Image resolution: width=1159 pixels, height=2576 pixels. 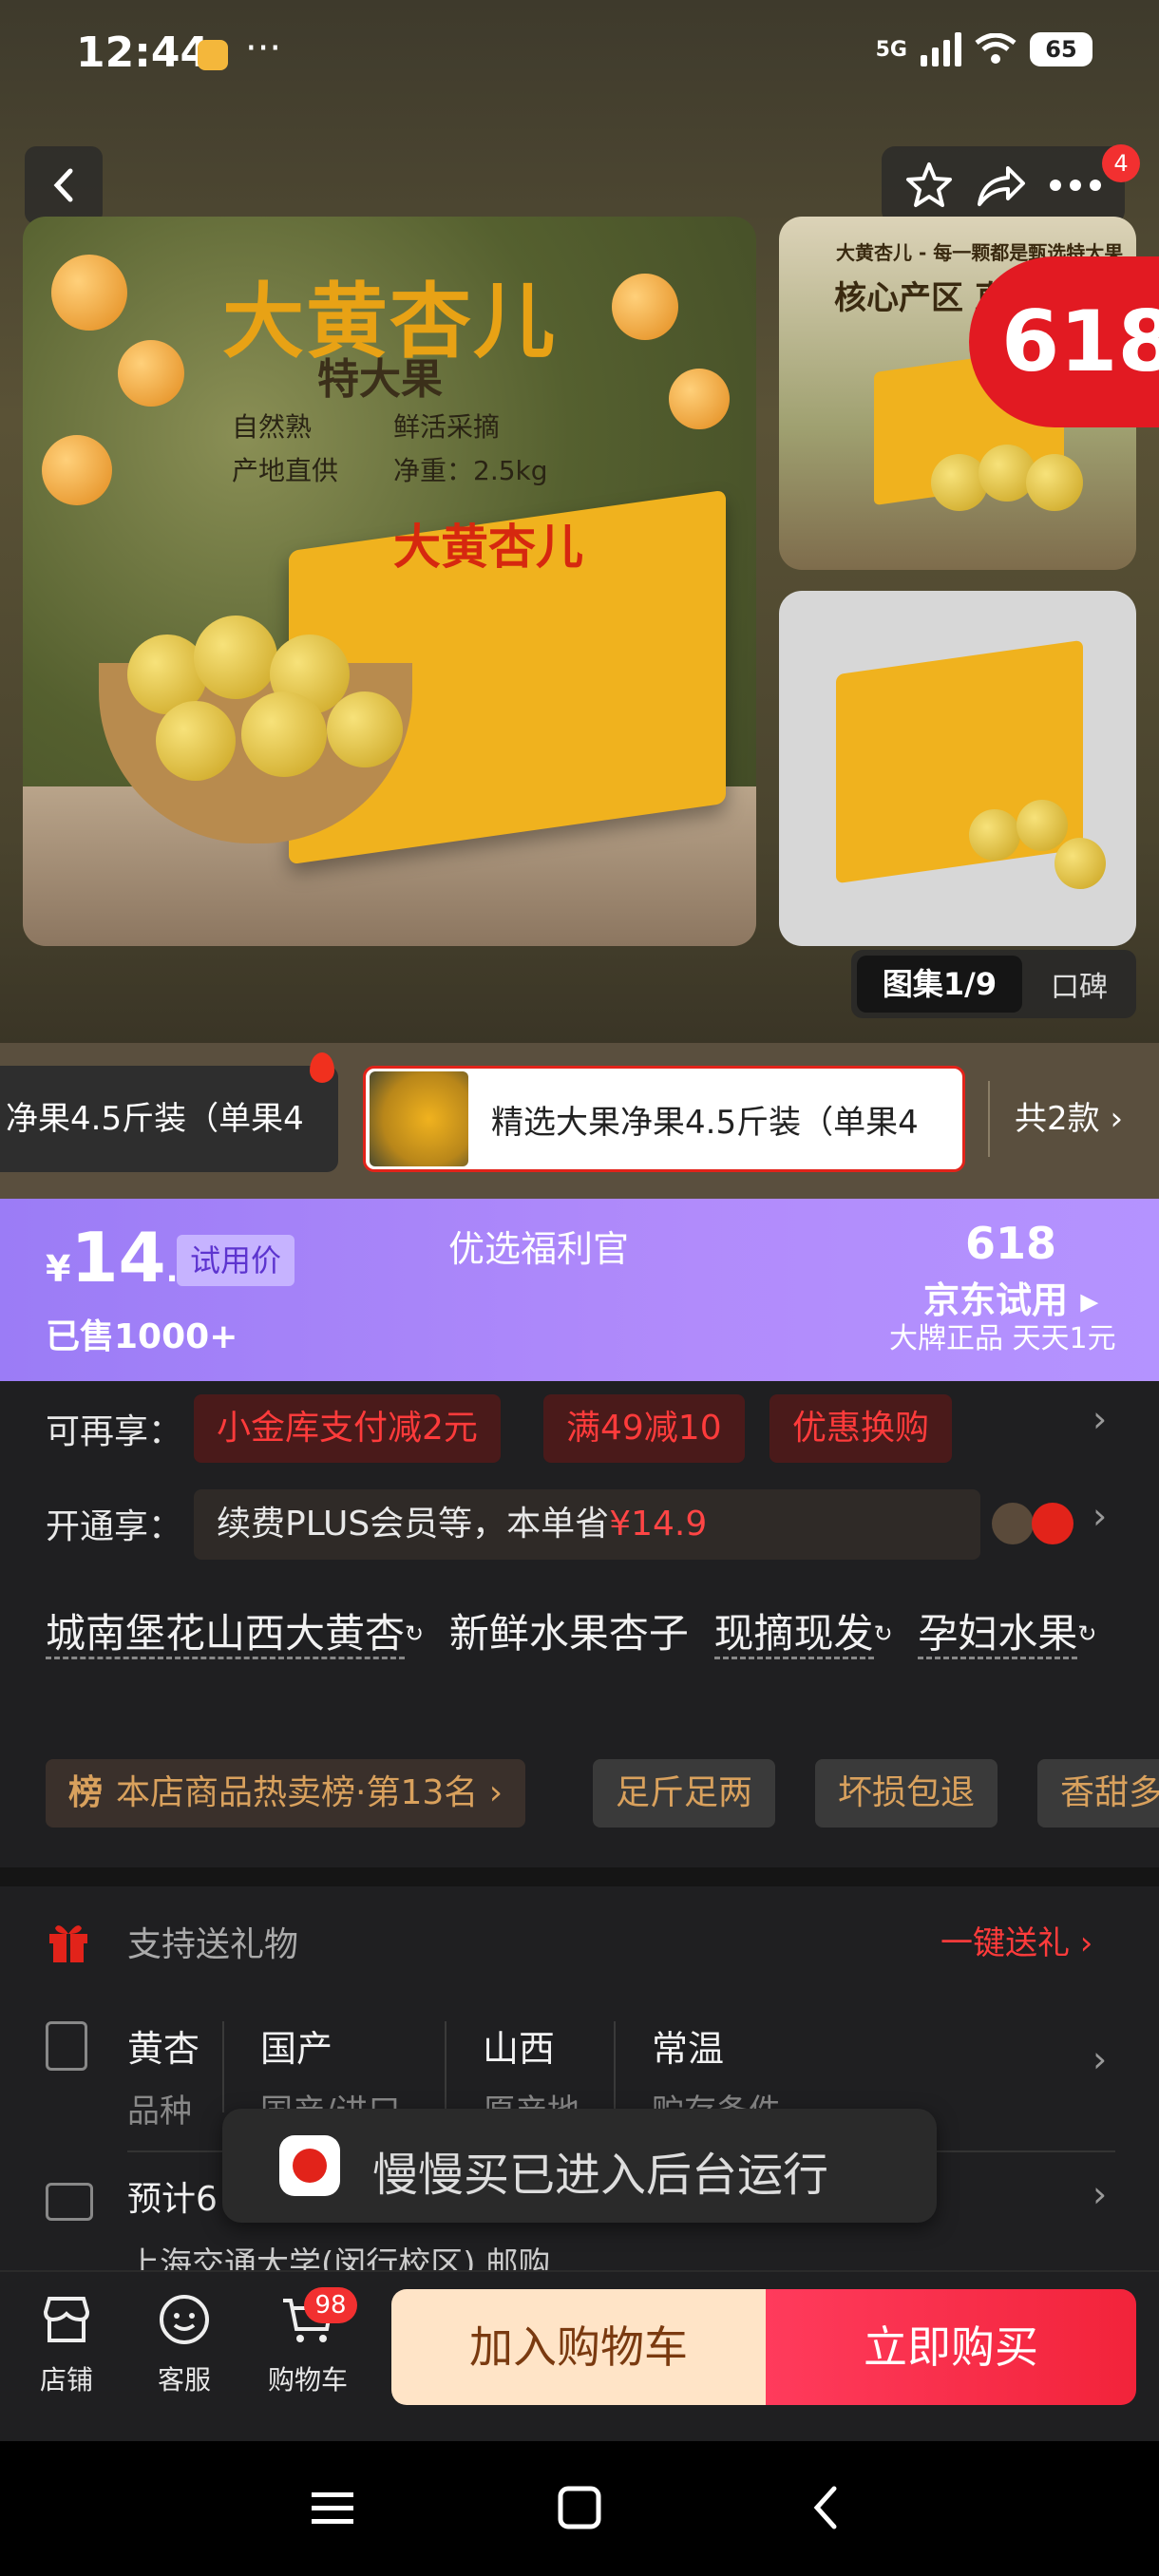 I want to click on price-currency: ¥, so click(x=58, y=1269).